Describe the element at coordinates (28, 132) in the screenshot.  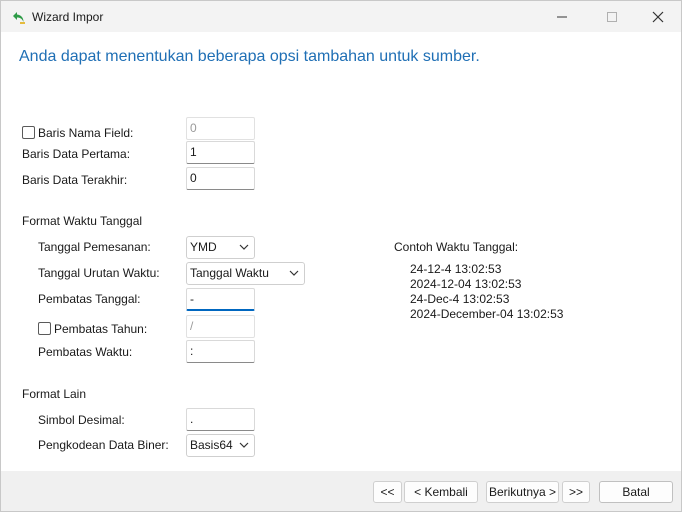
I see `field-name-row-checkbox` at that location.